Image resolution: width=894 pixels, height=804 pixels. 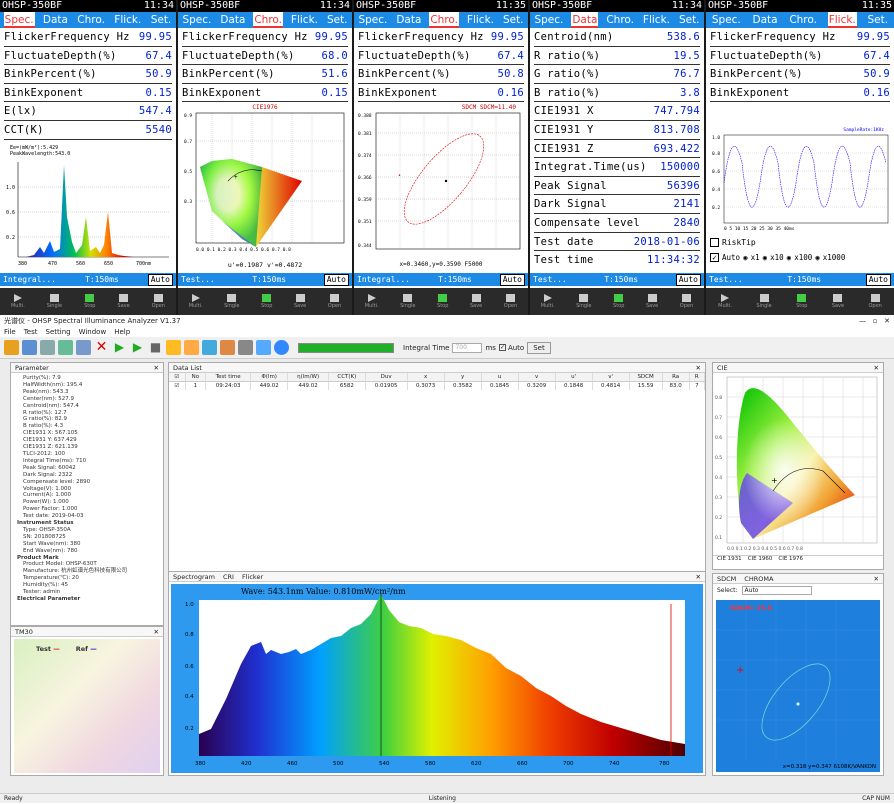 I want to click on column-header: v', so click(x=611, y=377).